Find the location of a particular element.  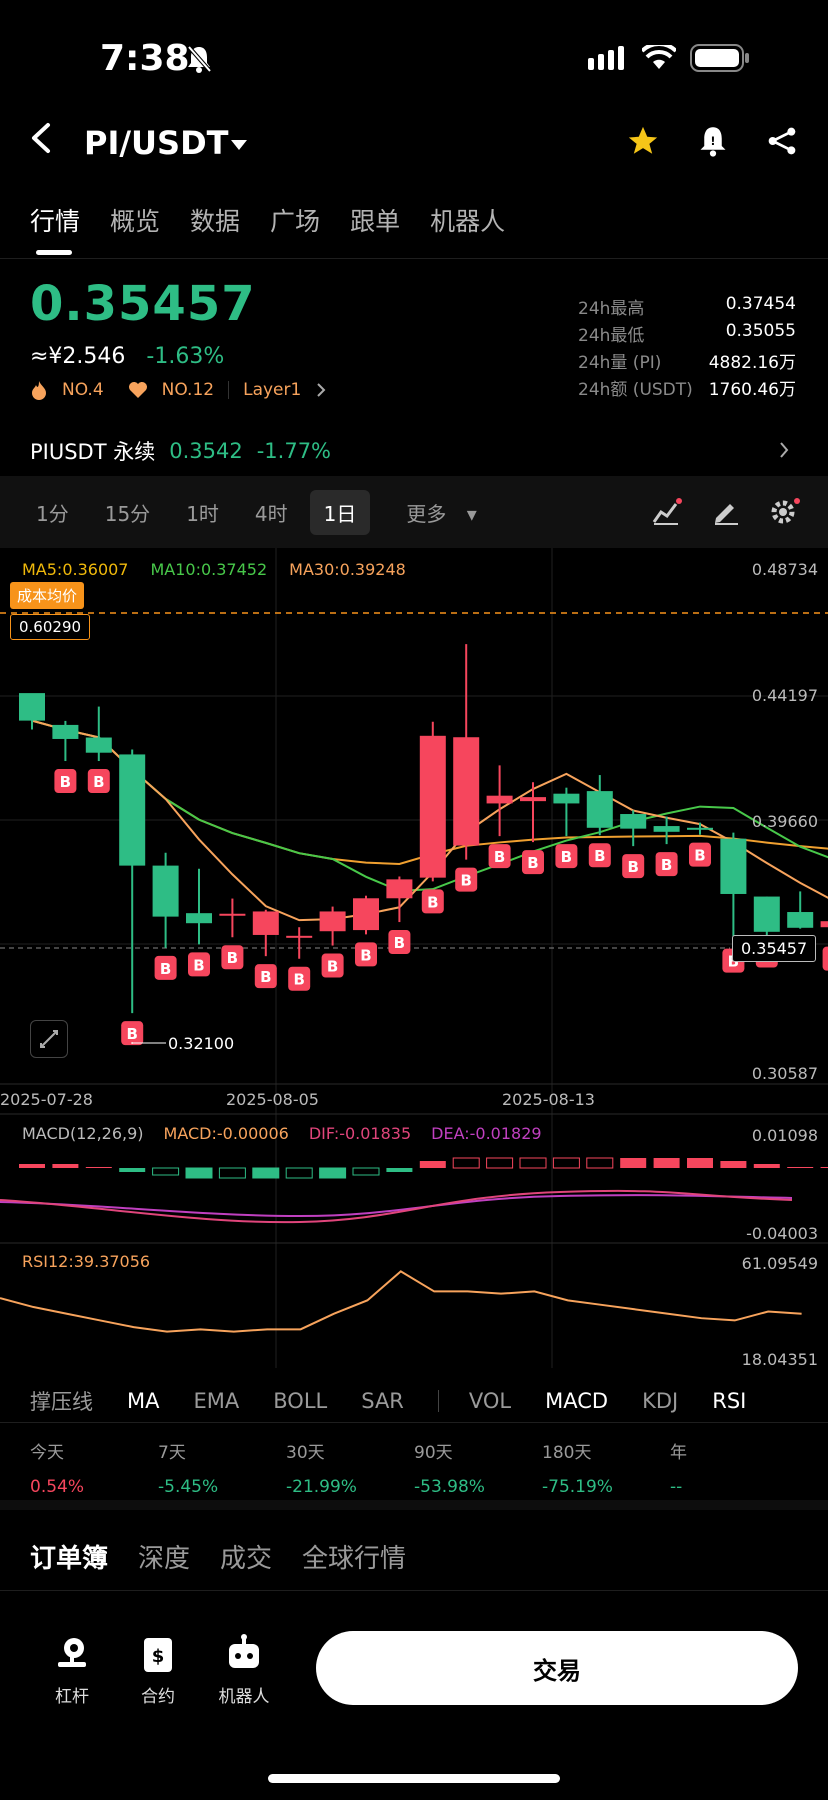

tab-overview: 概览 is located at coordinates (135, 220).